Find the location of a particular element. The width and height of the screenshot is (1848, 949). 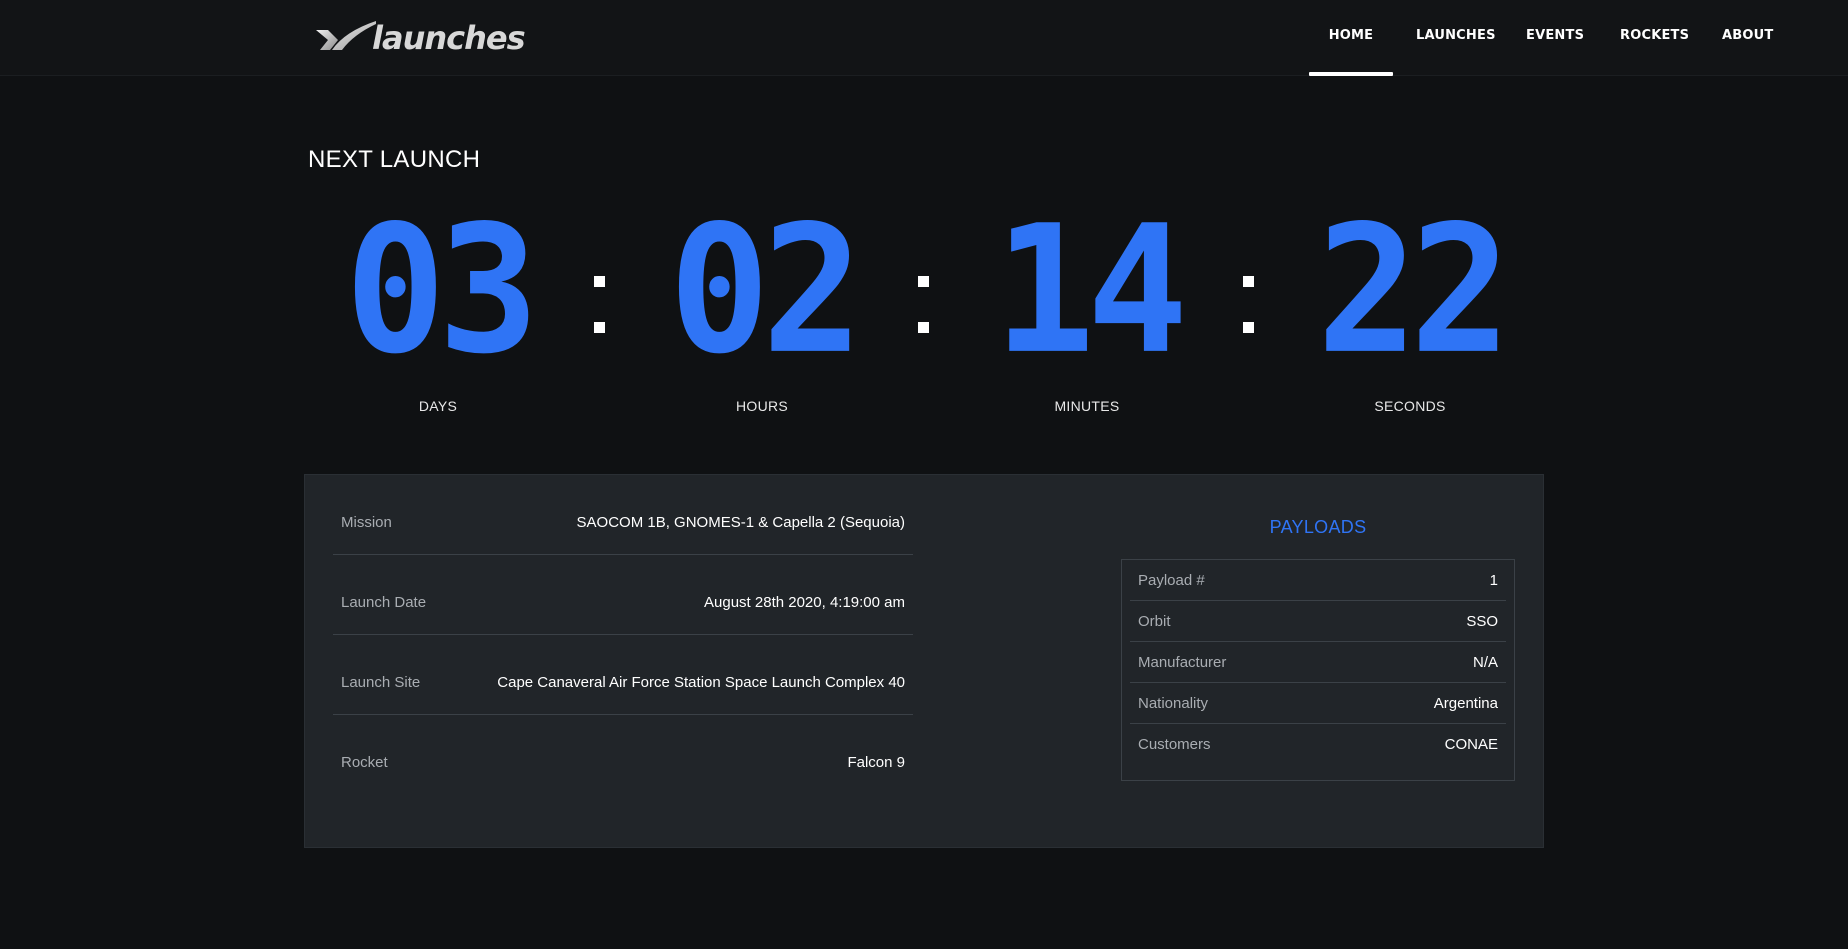

x-swoosh-logo-icon is located at coordinates (358, 35).